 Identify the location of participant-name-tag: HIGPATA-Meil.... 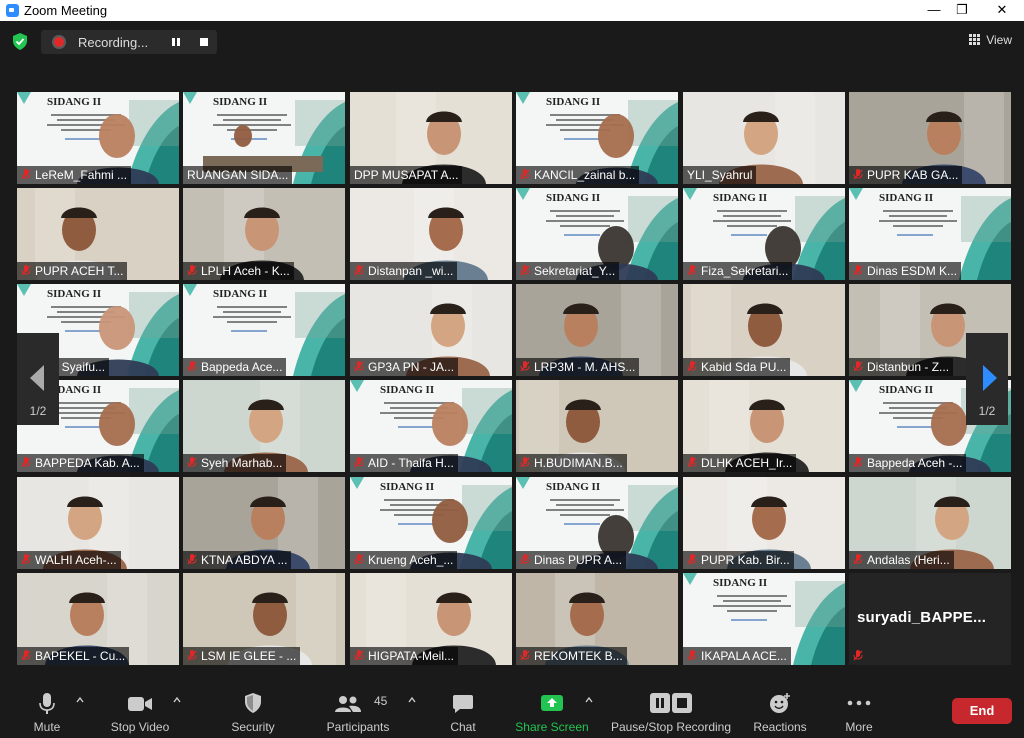
(404, 656).